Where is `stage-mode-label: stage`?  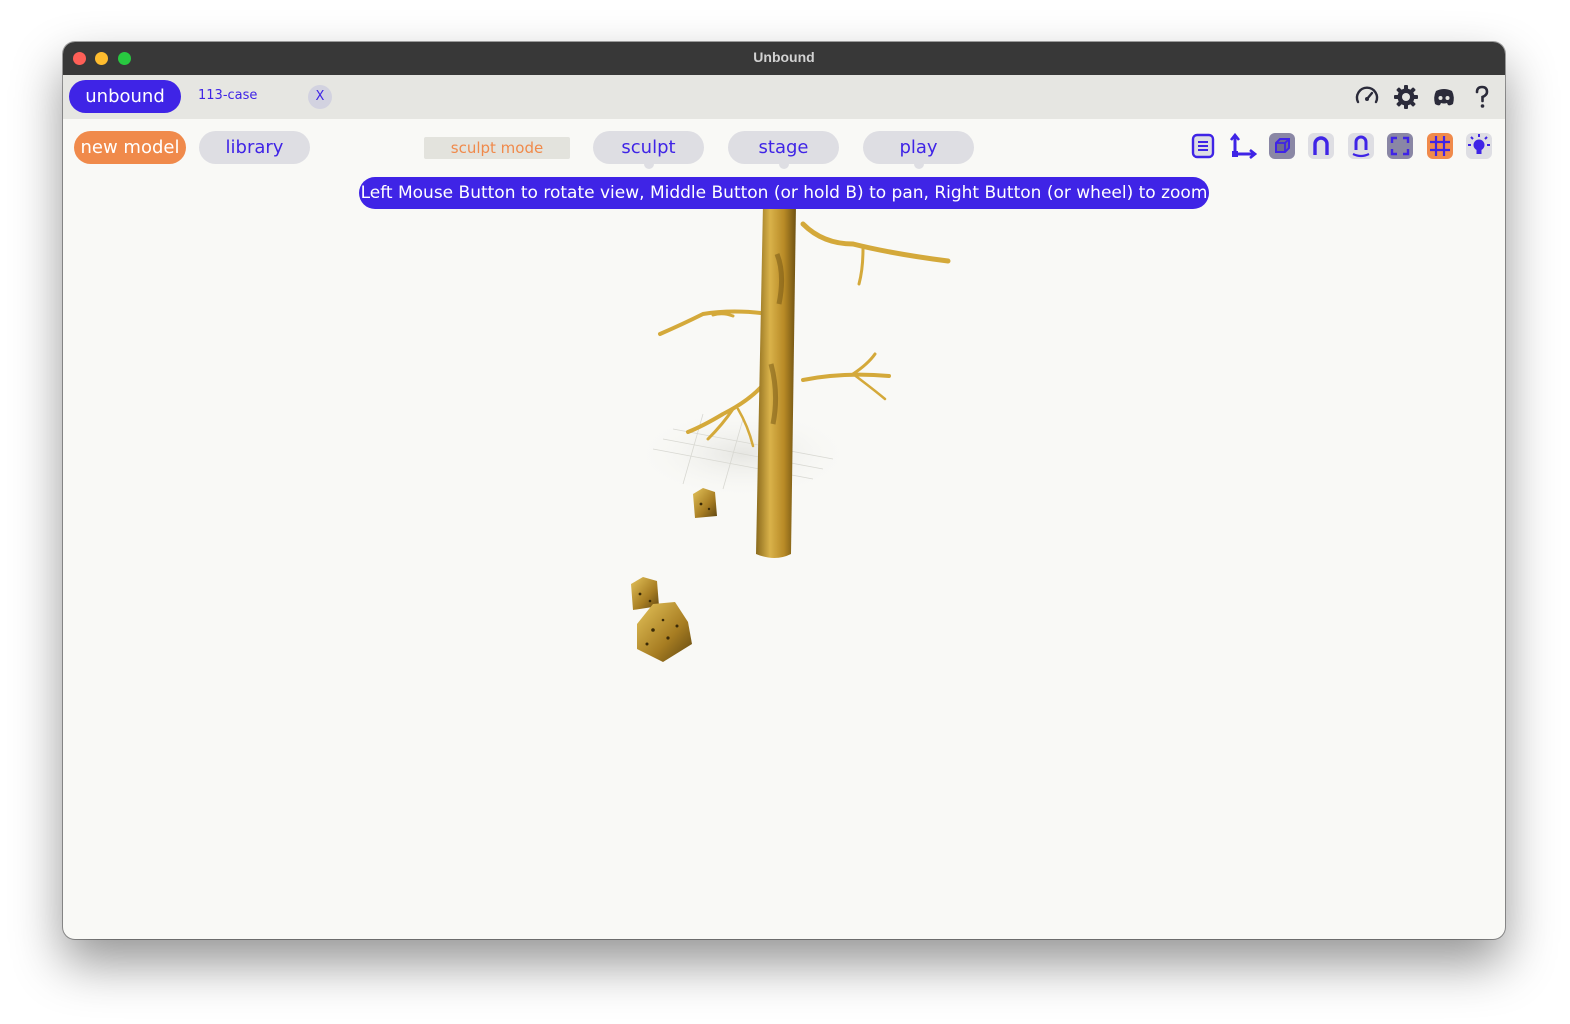 stage-mode-label: stage is located at coordinates (783, 147).